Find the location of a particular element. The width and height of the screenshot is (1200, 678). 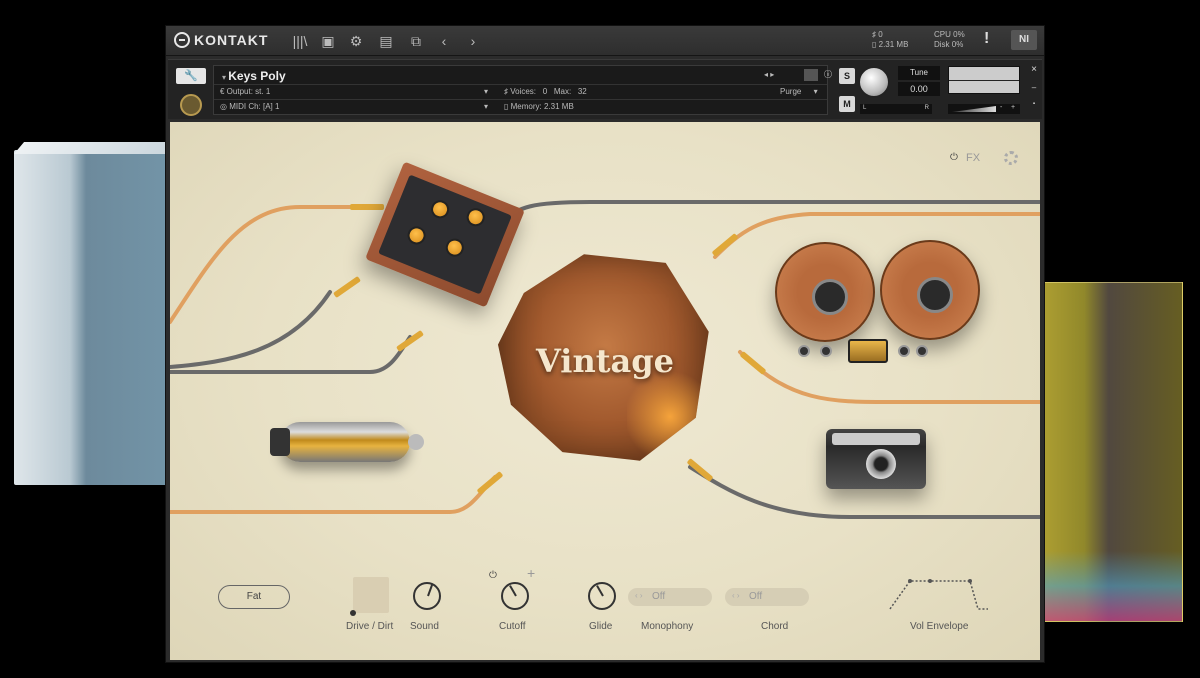

ni-logo-button: NI is located at coordinates (1024, 40).